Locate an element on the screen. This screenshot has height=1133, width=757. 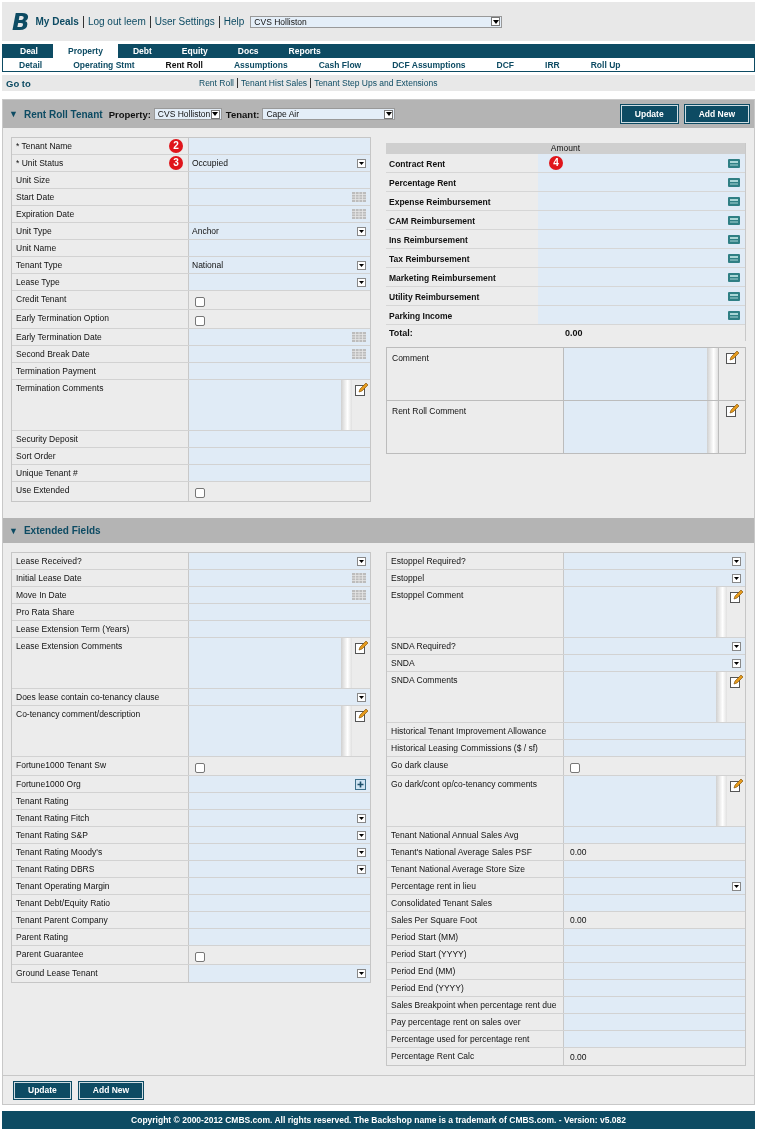
subnav-tab: Cash Flow is located at coordinates (340, 64).